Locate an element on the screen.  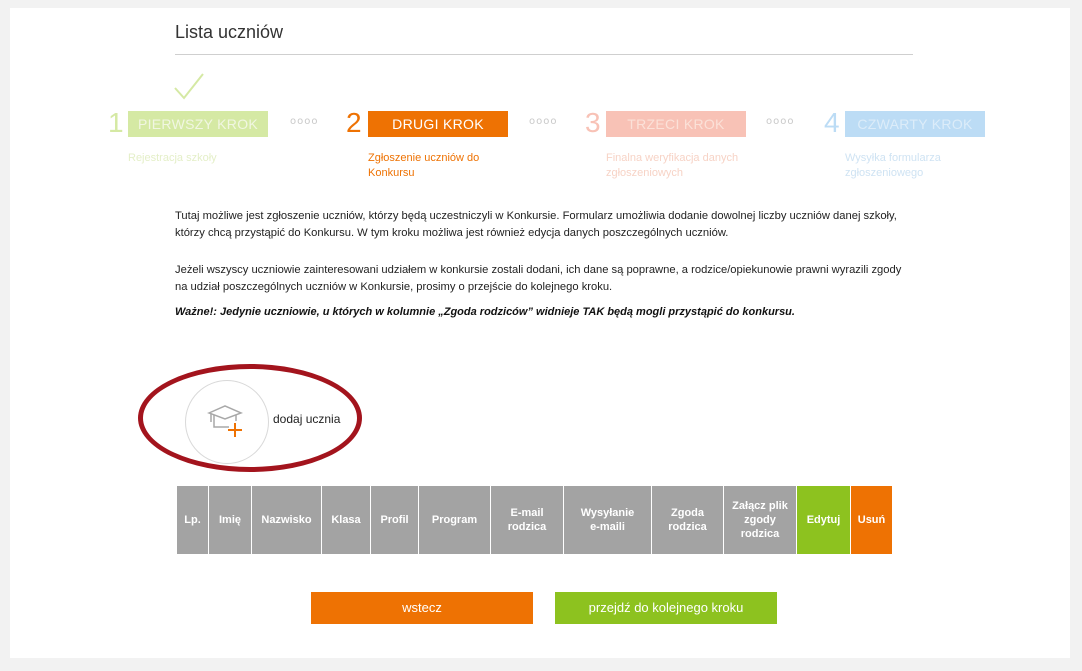
column-edytuj: Edytuj is located at coordinates (824, 520).